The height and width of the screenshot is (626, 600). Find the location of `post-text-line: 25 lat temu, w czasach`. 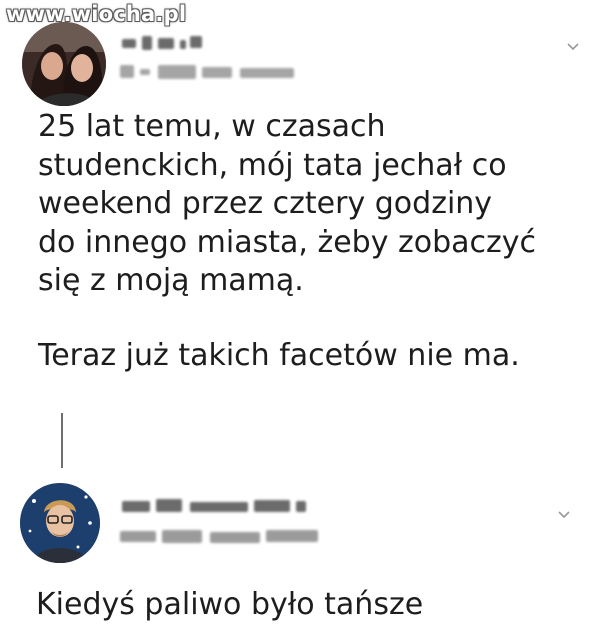

post-text-line: 25 lat temu, w czasach is located at coordinates (212, 126).